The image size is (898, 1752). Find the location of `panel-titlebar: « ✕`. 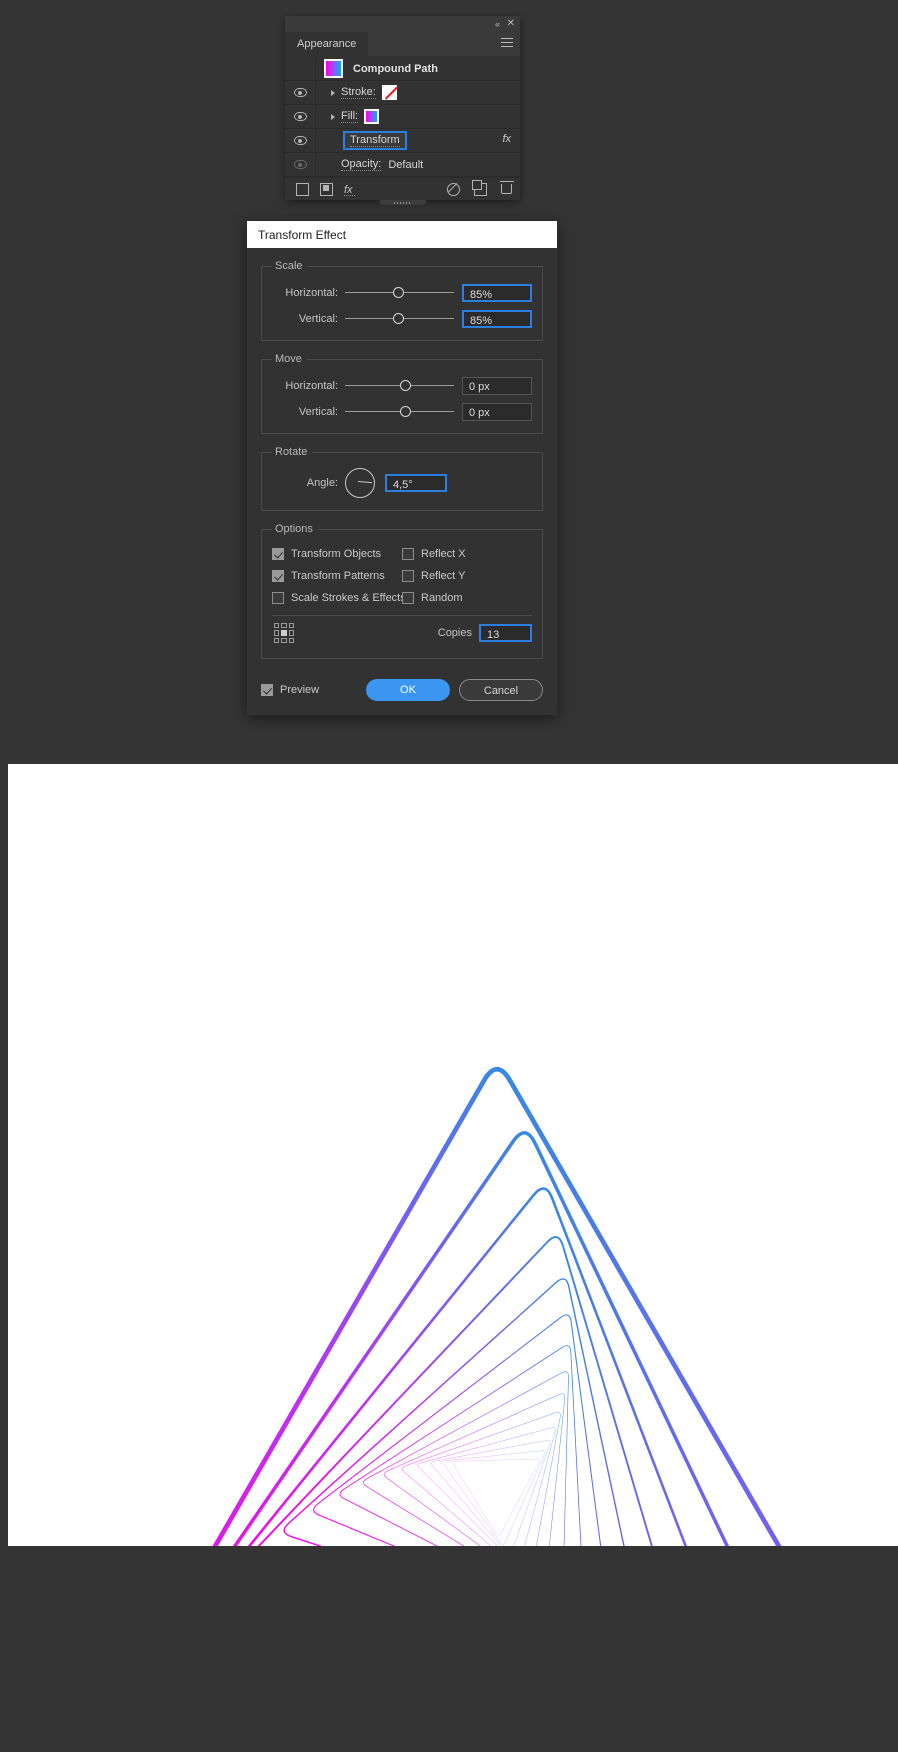

panel-titlebar: « ✕ is located at coordinates (402, 24).